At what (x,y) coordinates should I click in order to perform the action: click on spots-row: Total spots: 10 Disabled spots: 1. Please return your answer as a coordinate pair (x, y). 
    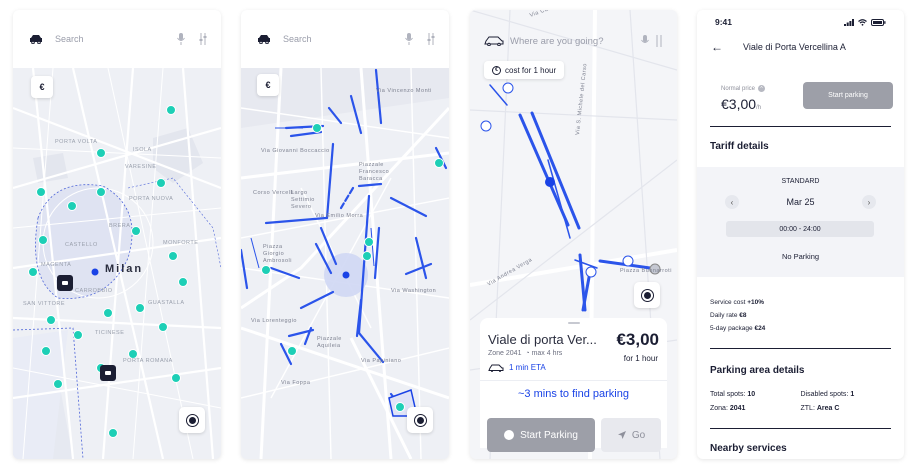
    Looking at the image, I should click on (800, 394).